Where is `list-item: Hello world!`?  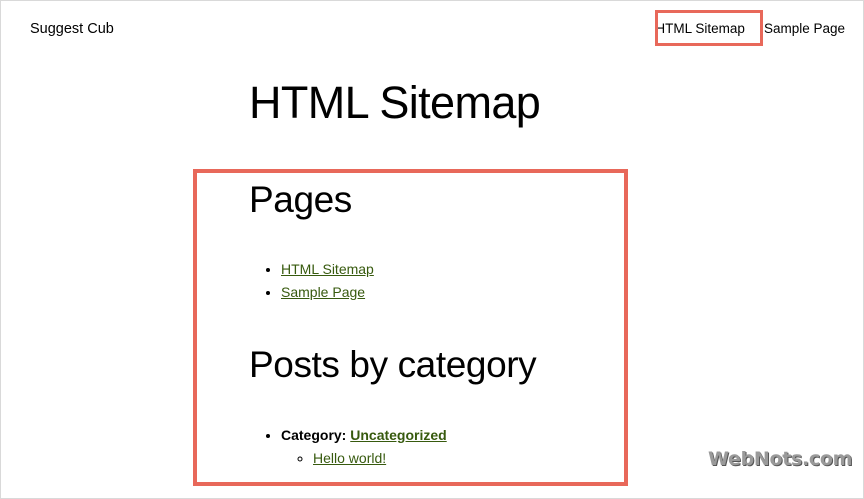
list-item: Hello world! is located at coordinates (380, 458).